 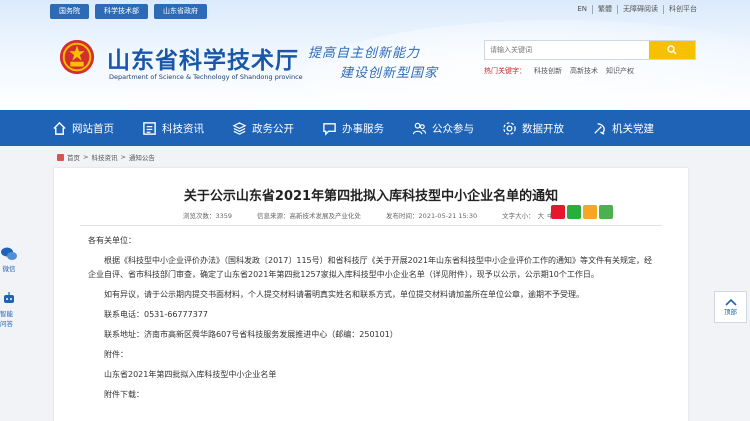 What do you see at coordinates (6, 319) in the screenshot?
I see `ask-label: 智能问答` at bounding box center [6, 319].